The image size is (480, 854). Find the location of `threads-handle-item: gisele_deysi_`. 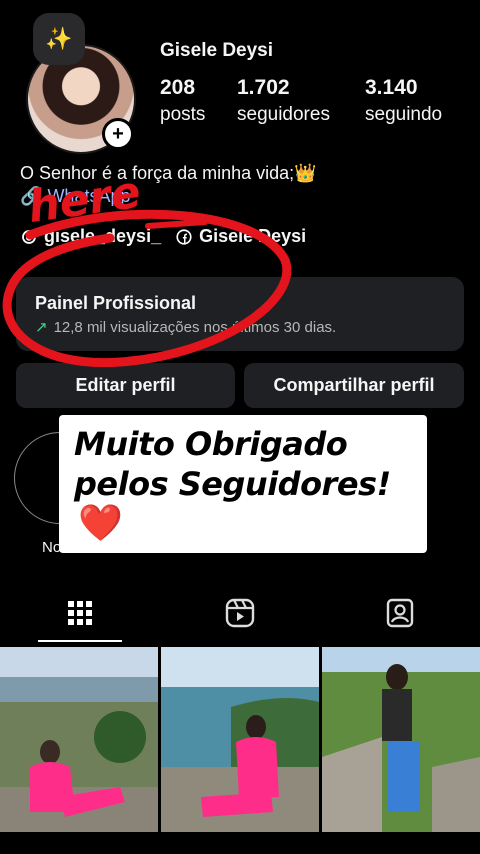

threads-handle-item: gisele_deysi_ is located at coordinates (90, 236).